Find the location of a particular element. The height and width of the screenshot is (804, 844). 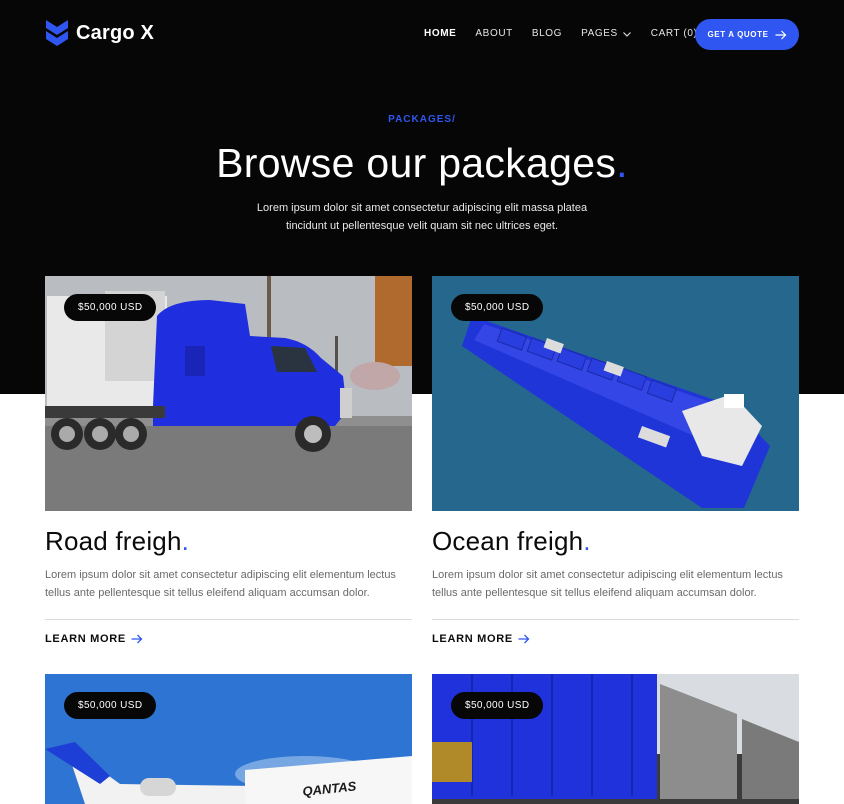

freight-train-image: $50,000 USD is located at coordinates (615, 739).